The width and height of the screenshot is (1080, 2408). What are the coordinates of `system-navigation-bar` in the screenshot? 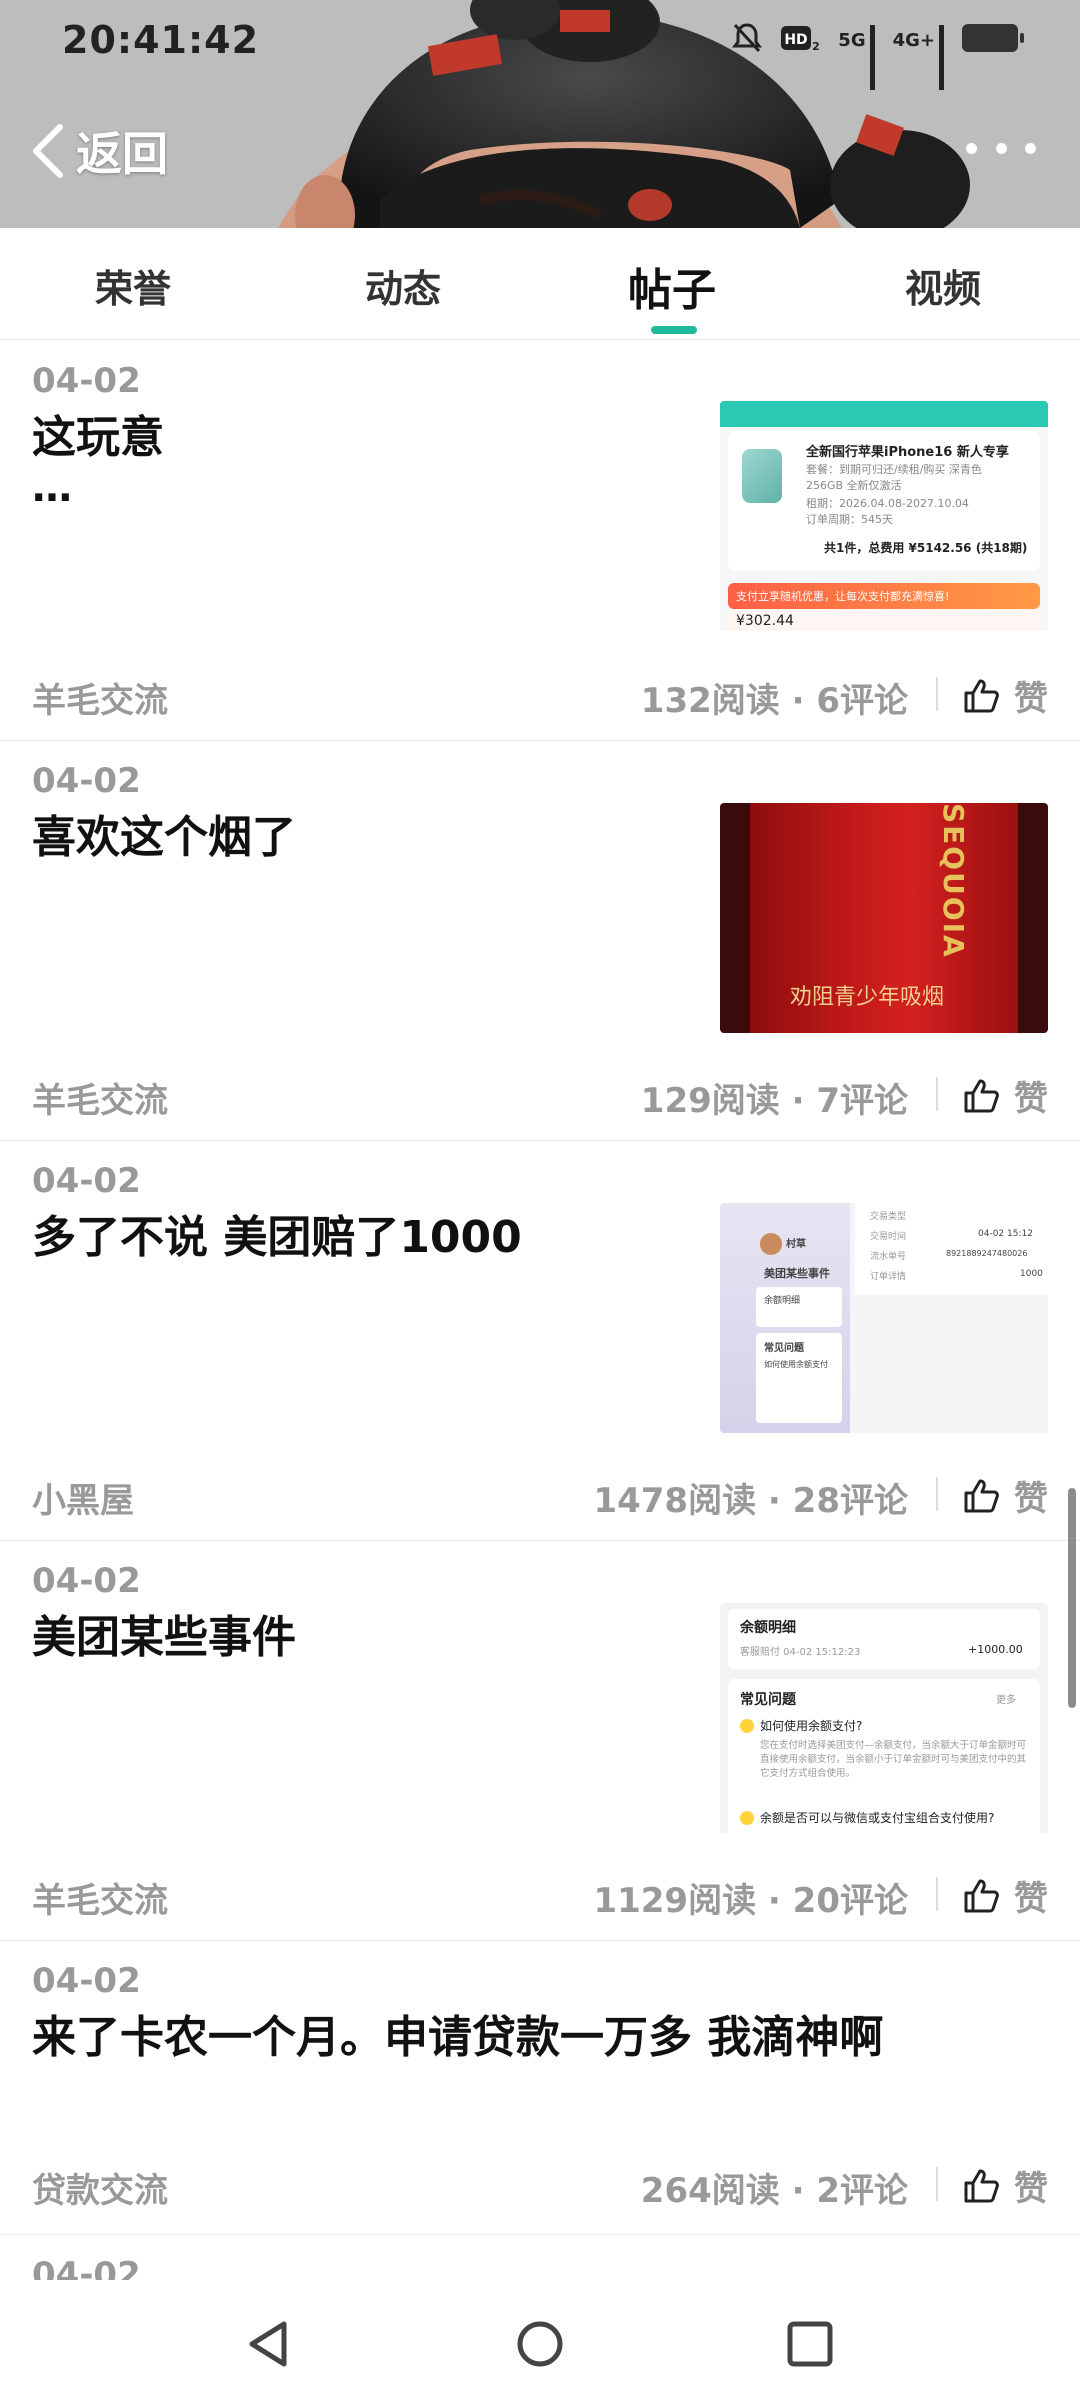 It's located at (540, 2344).